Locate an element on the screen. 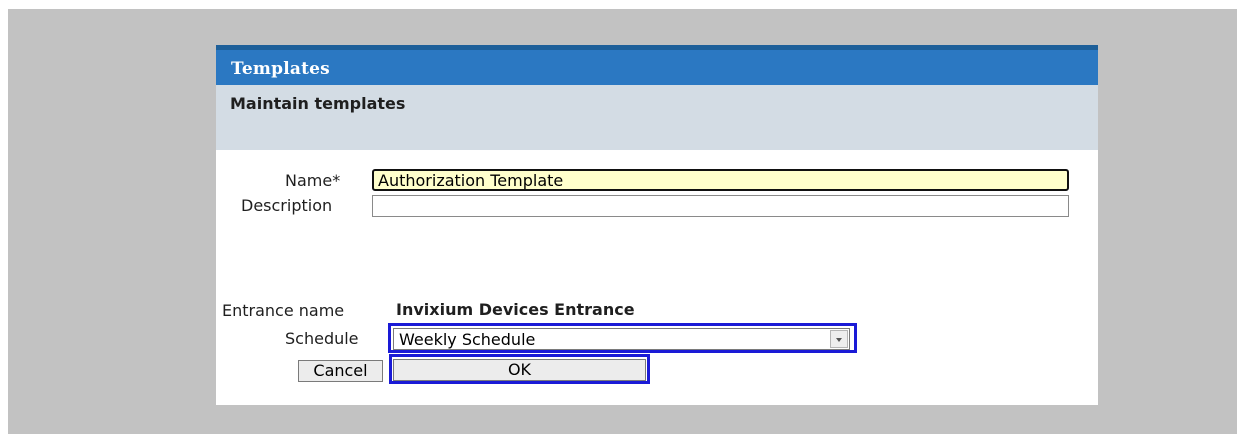  schedule-select: Weekly Schedule is located at coordinates (621, 339).